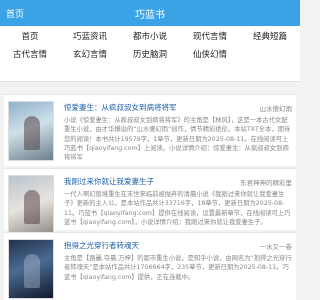 Image resolution: width=320 pixels, height=300 pixels. I want to click on nav-item-fantasy-romance: 玄幻言情, so click(90, 55).